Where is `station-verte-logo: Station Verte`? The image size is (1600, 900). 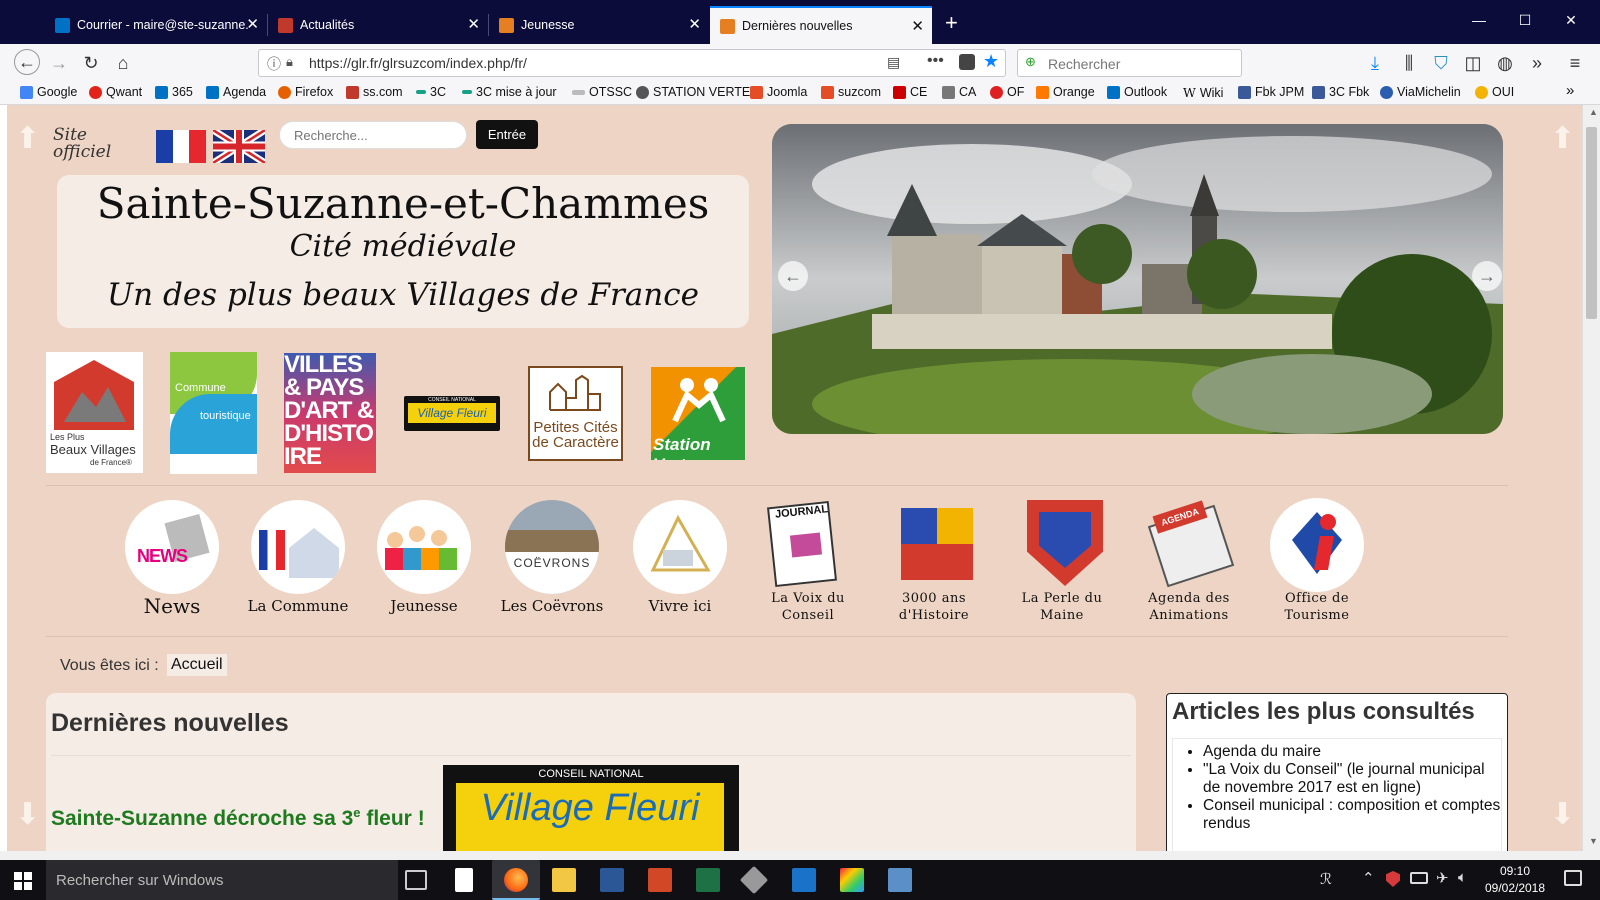
station-verte-logo: Station Verte is located at coordinates (698, 413).